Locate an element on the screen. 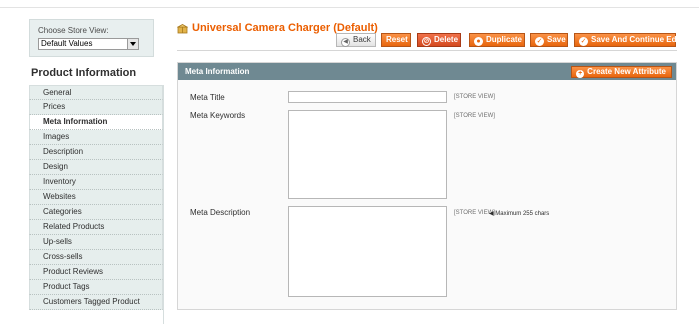  tab-up-sells: Up-sells is located at coordinates (96, 242).